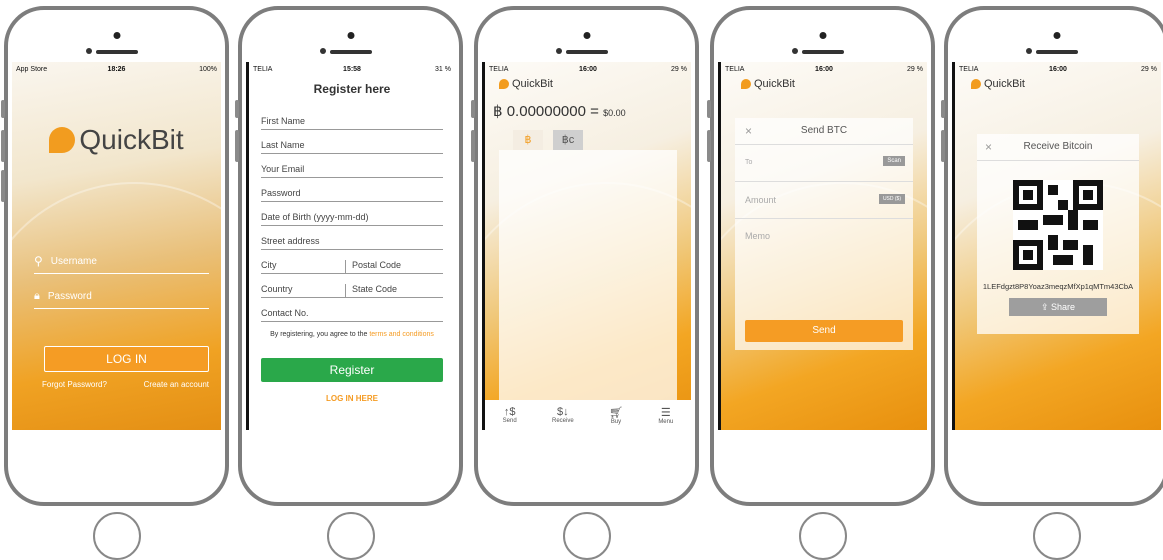 This screenshot has width=1163, height=560. What do you see at coordinates (303, 267) in the screenshot?
I see `city-field: City` at bounding box center [303, 267].